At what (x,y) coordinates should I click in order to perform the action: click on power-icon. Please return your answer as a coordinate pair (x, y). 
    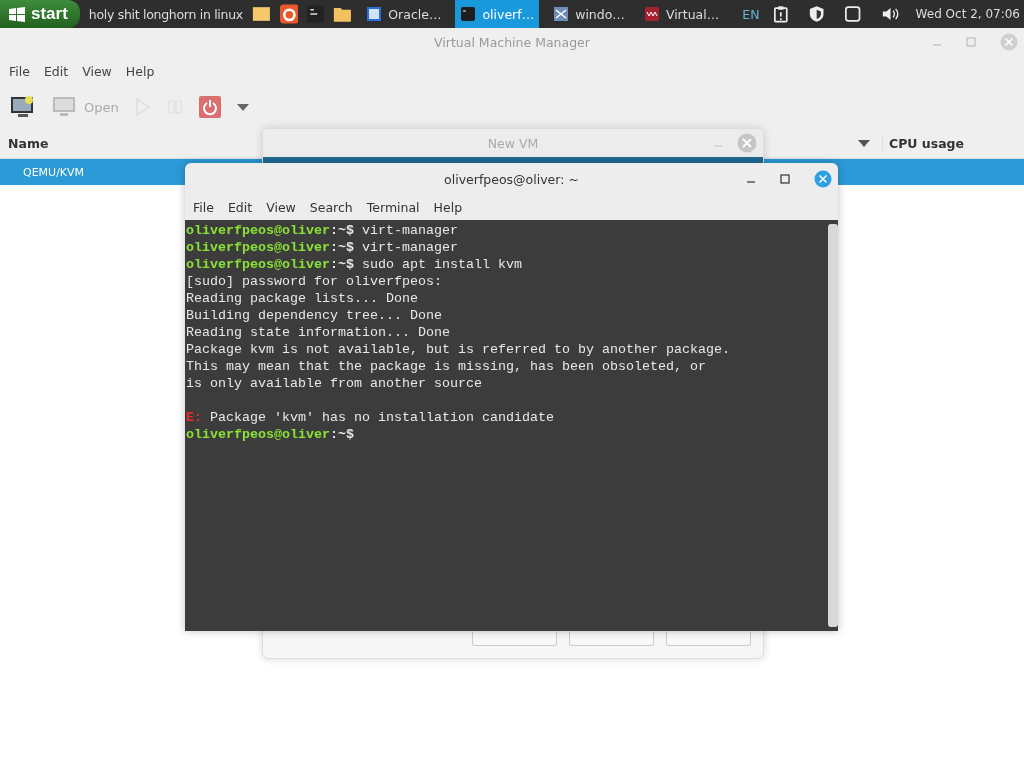
    Looking at the image, I should click on (209, 107).